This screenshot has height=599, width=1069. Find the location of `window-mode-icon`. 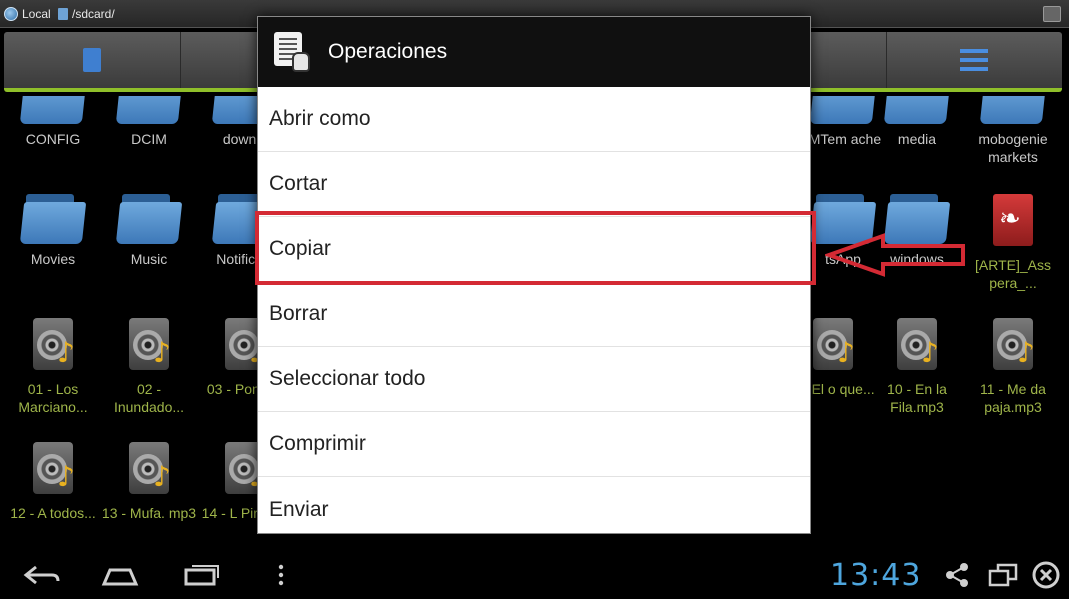

window-mode-icon is located at coordinates (1003, 575).